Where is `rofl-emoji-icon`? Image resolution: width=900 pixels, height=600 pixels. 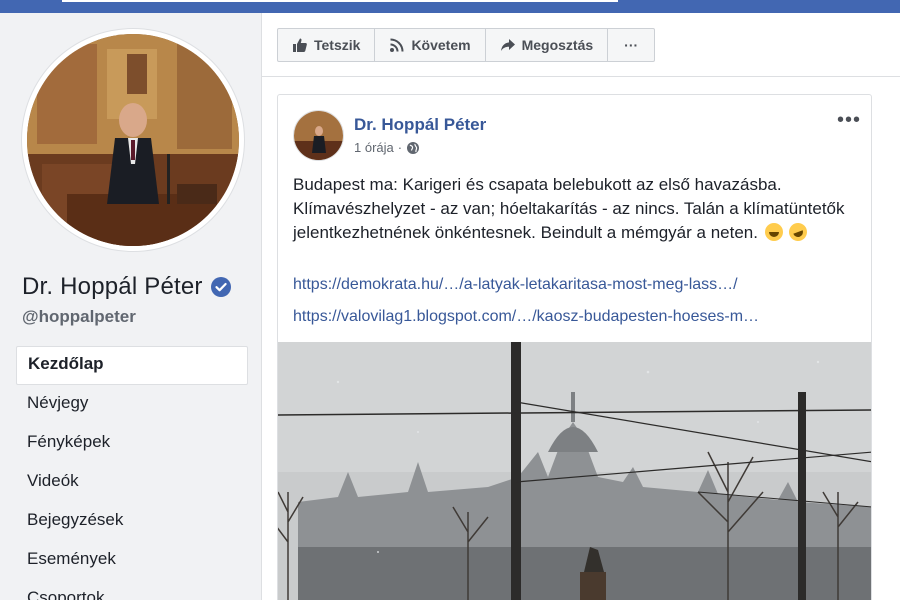 rofl-emoji-icon is located at coordinates (798, 232).